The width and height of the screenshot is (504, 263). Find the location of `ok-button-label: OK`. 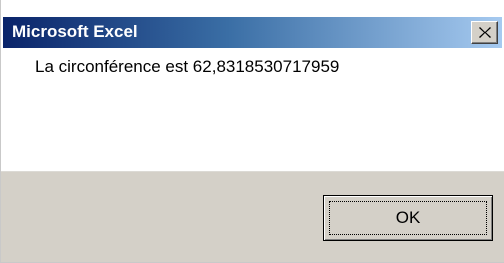

ok-button-label: OK is located at coordinates (408, 217).